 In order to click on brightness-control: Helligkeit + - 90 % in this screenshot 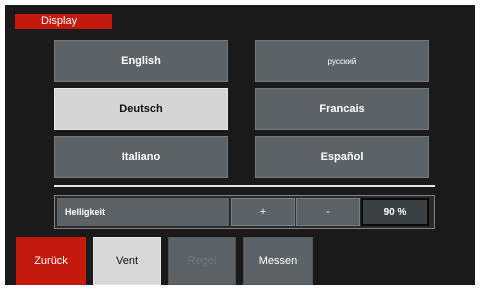, I will do `click(244, 212)`.